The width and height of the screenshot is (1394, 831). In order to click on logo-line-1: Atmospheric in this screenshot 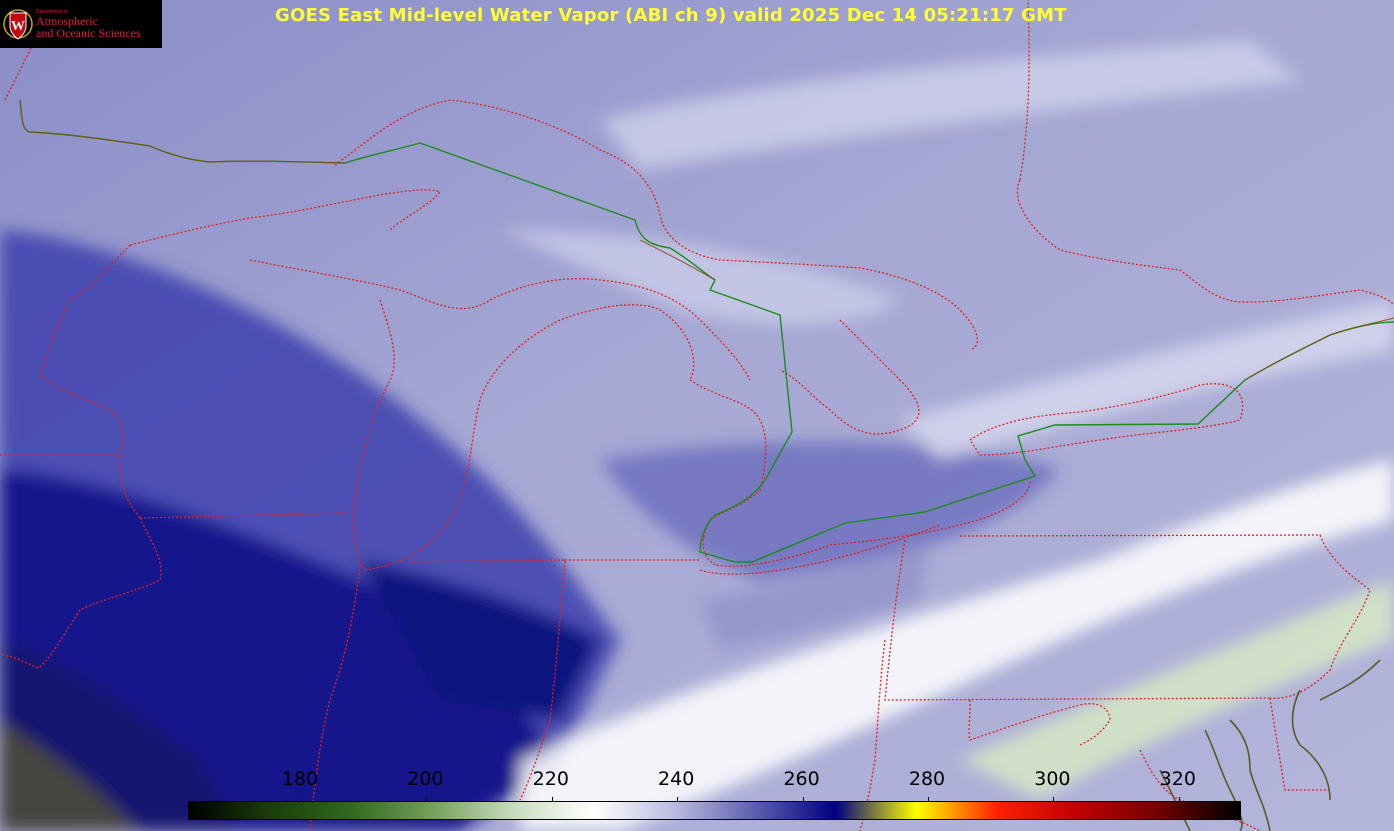, I will do `click(67, 20)`.